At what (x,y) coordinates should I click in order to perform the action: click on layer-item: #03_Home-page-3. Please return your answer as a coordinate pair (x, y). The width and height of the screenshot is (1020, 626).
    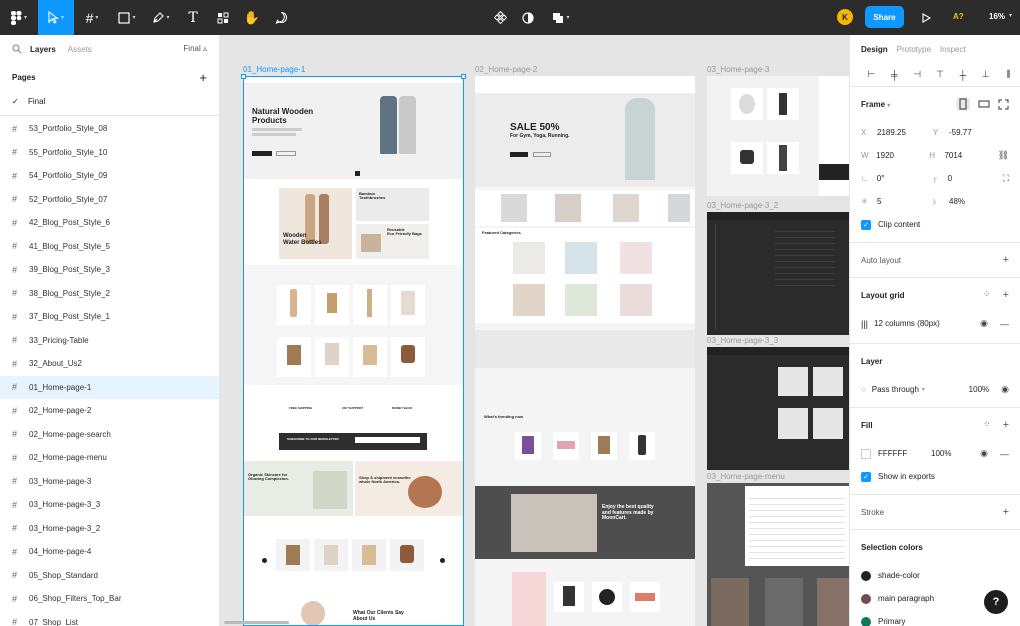
    Looking at the image, I should click on (109, 482).